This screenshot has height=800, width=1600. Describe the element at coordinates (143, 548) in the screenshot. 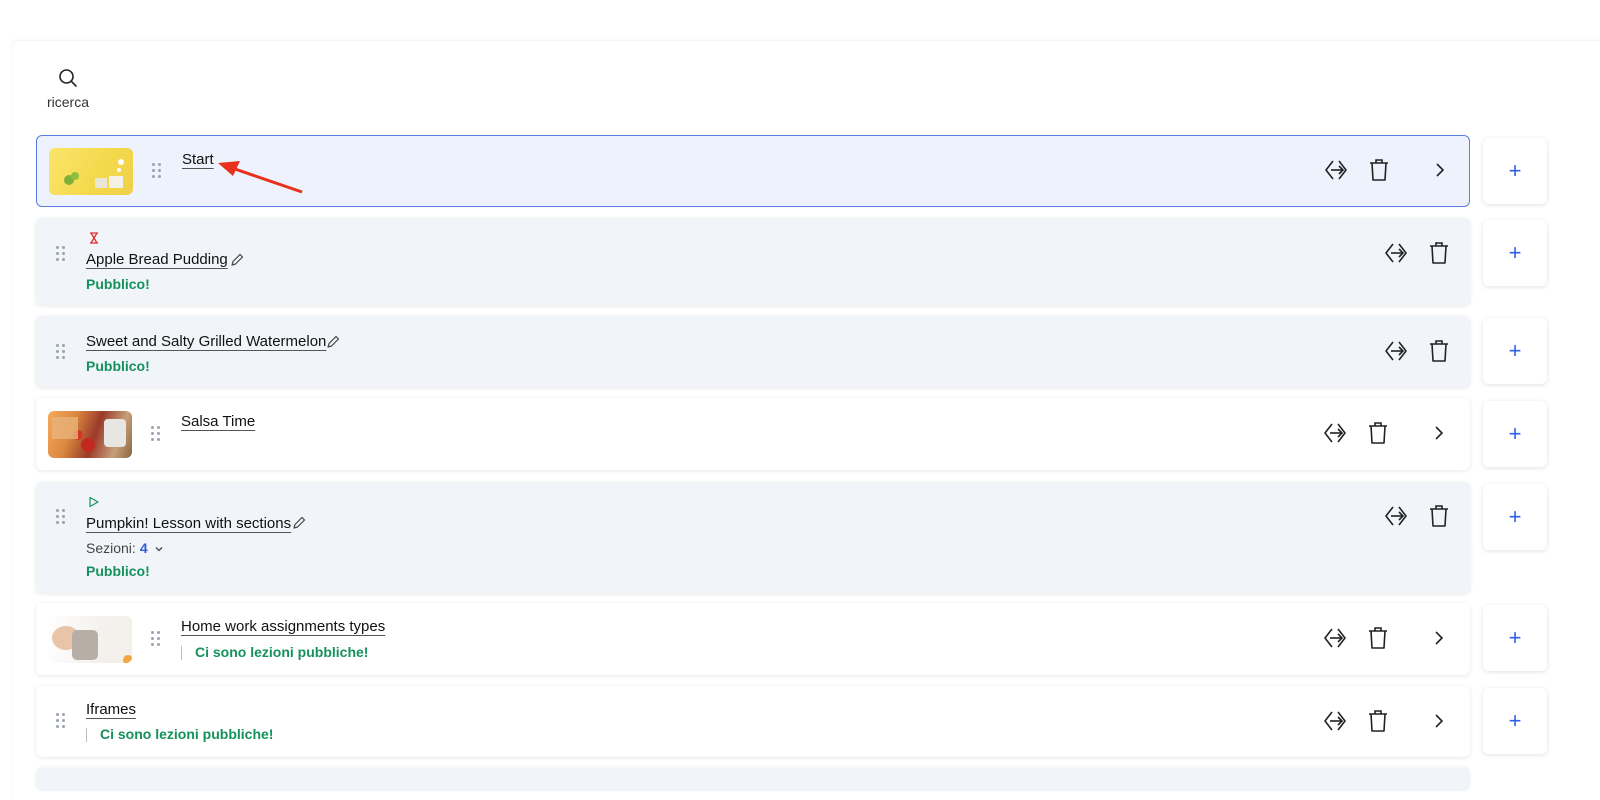

I see `sections-count: 4` at that location.